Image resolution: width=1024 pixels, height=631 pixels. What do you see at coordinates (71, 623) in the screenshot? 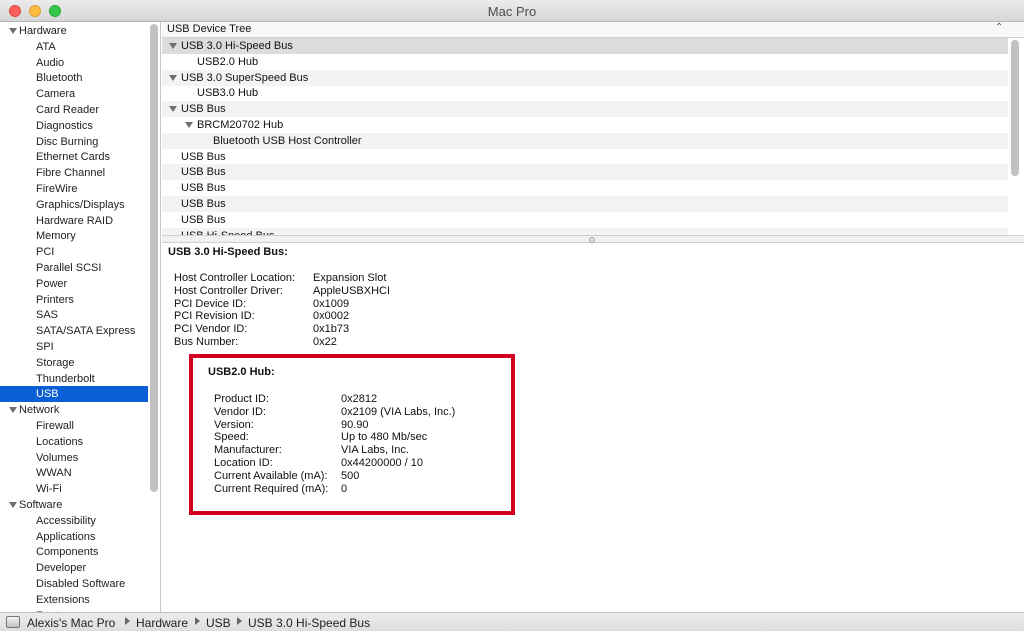
I see `breadcrumb-item: Alexis's Mac Pro` at bounding box center [71, 623].